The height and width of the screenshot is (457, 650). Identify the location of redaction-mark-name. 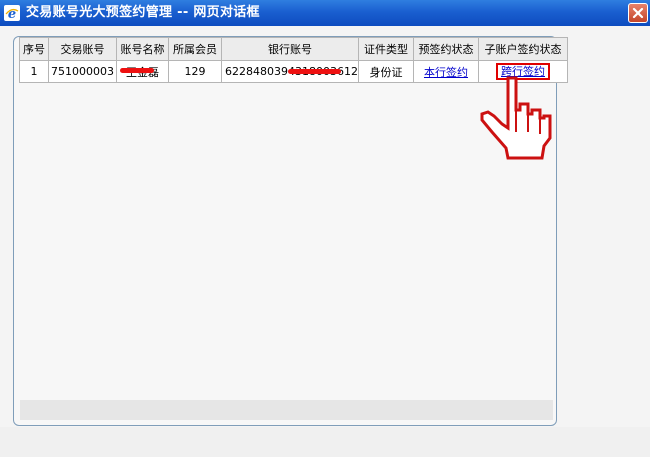
(137, 70).